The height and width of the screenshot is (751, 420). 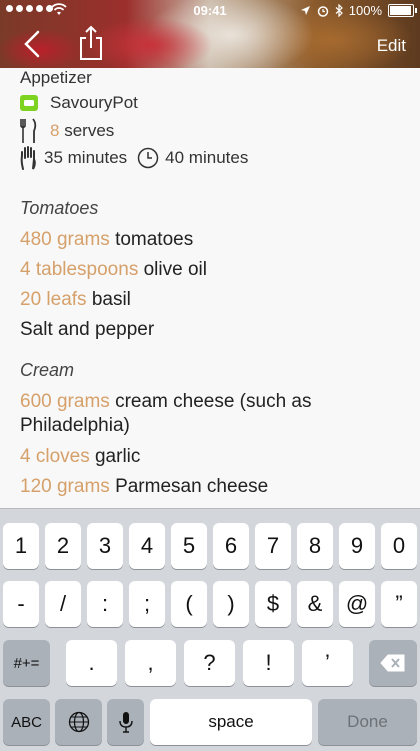 What do you see at coordinates (150, 663) in the screenshot?
I see `key-comma: ,` at bounding box center [150, 663].